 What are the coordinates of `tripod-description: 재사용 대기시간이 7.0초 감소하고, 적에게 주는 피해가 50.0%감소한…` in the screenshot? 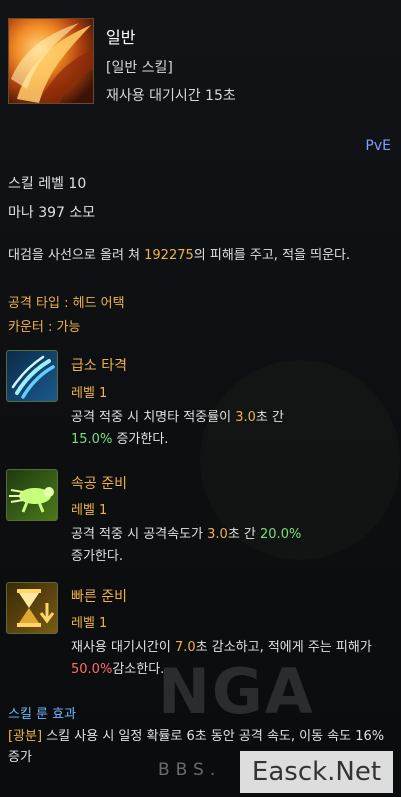 It's located at (230, 659).